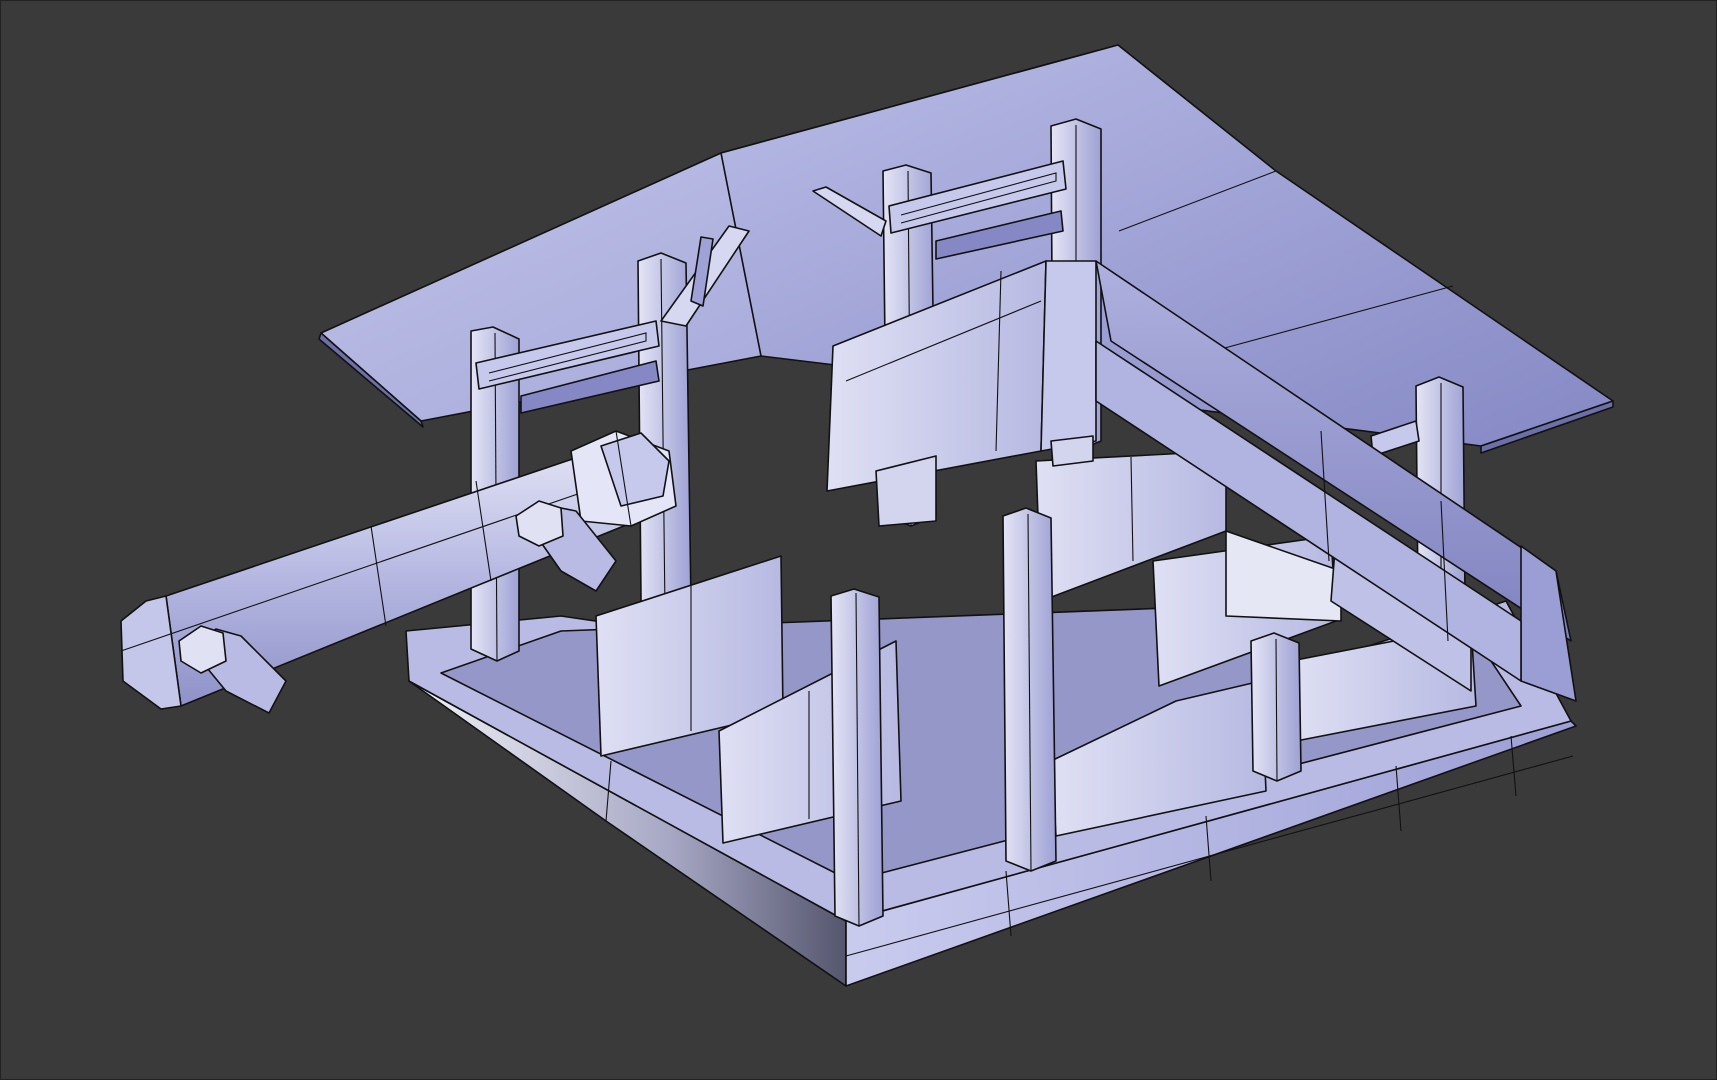 This screenshot has width=1717, height=1080. I want to click on upper-box-side, so click(1068, 356).